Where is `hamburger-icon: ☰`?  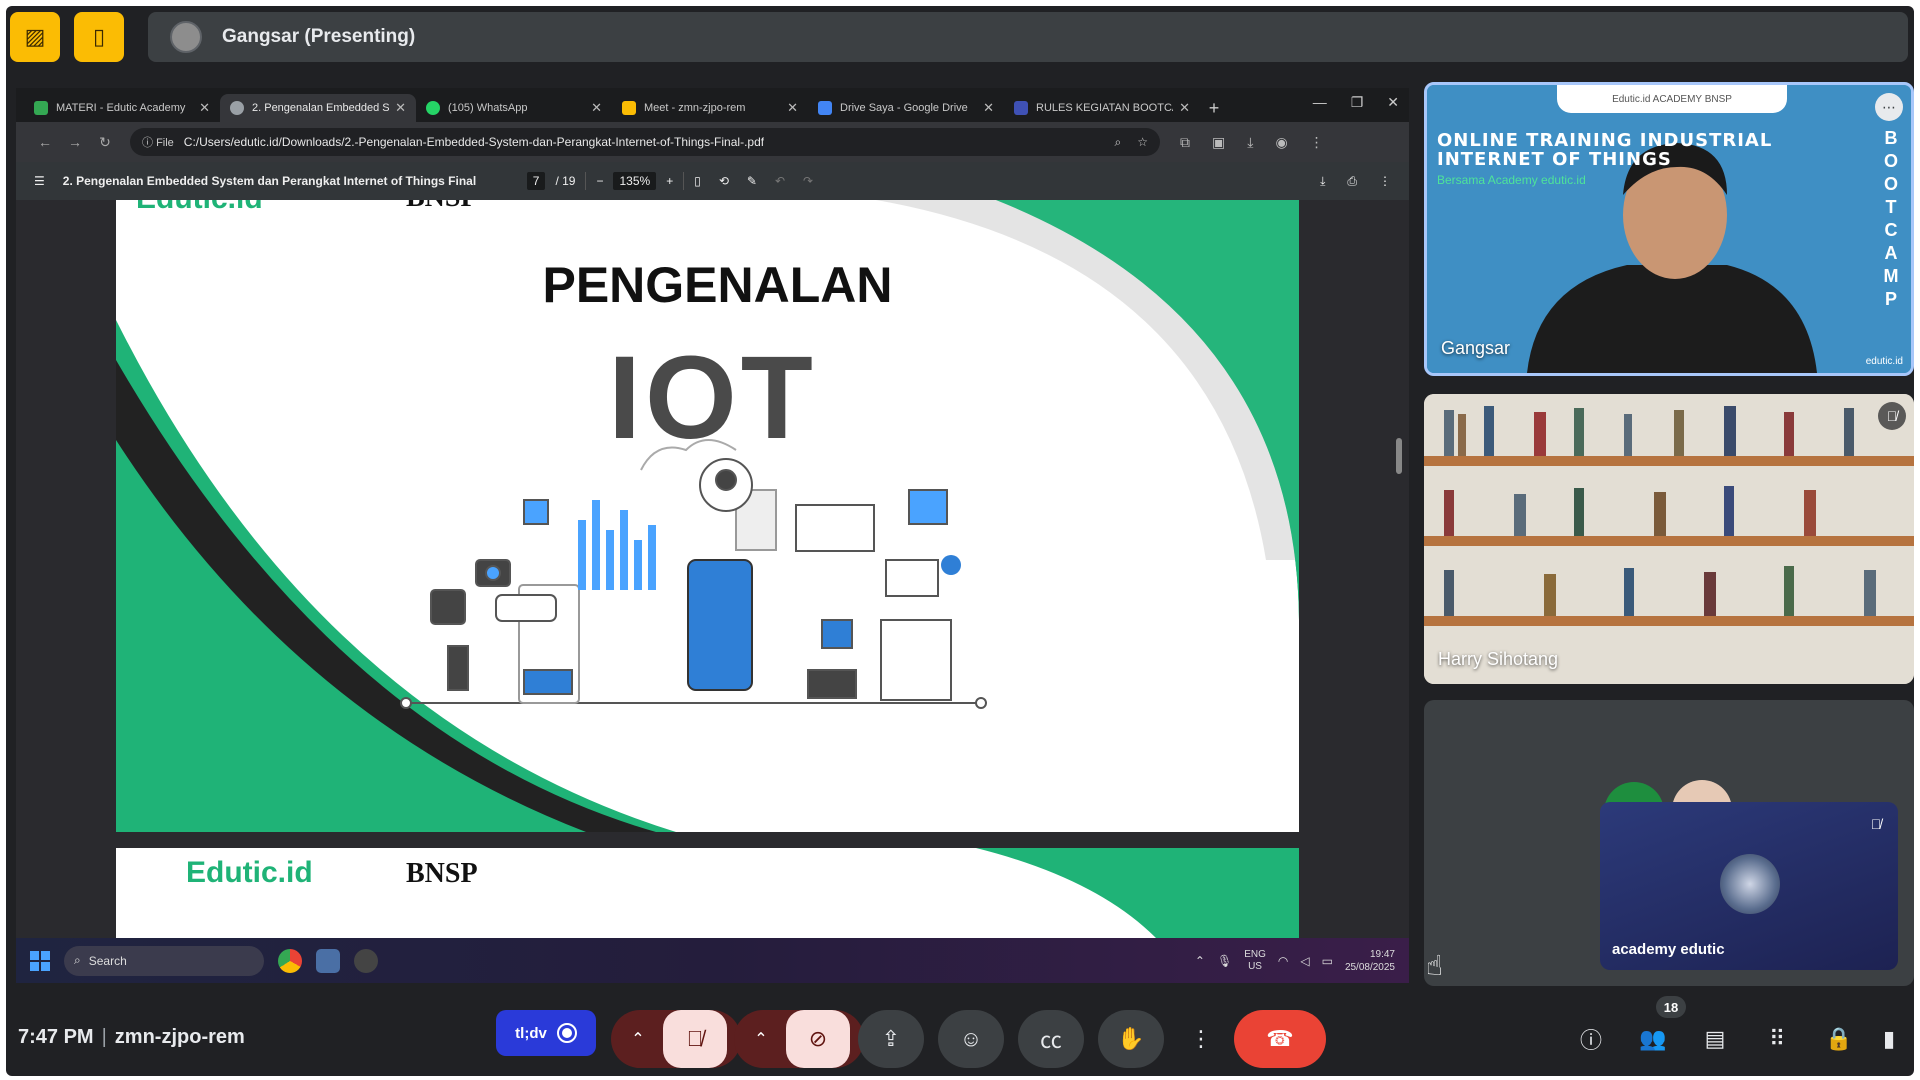
hamburger-icon: ☰ is located at coordinates (39, 181).